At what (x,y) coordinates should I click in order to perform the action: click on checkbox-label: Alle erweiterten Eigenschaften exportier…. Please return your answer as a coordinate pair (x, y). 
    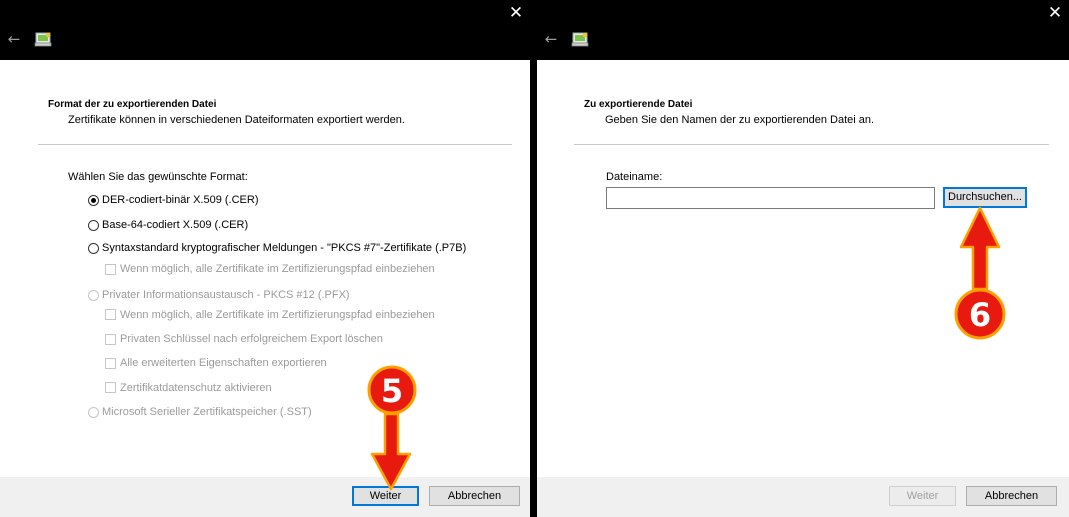
    Looking at the image, I should click on (223, 363).